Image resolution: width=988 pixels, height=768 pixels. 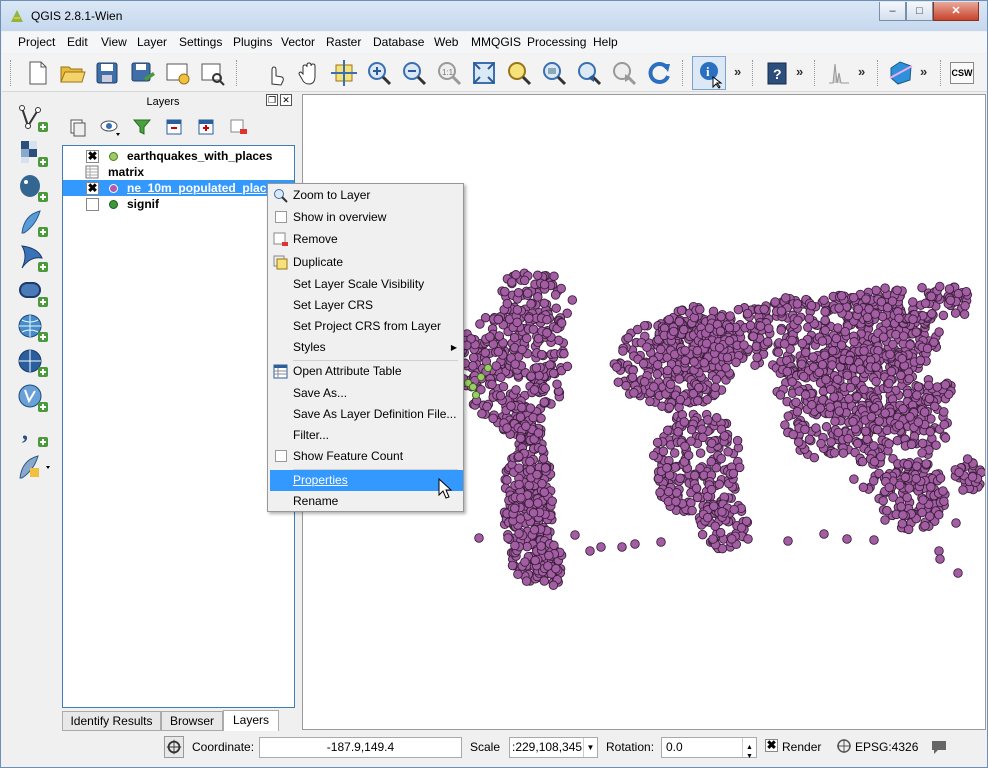 I want to click on toolbar-overflow-2: », so click(x=799, y=71).